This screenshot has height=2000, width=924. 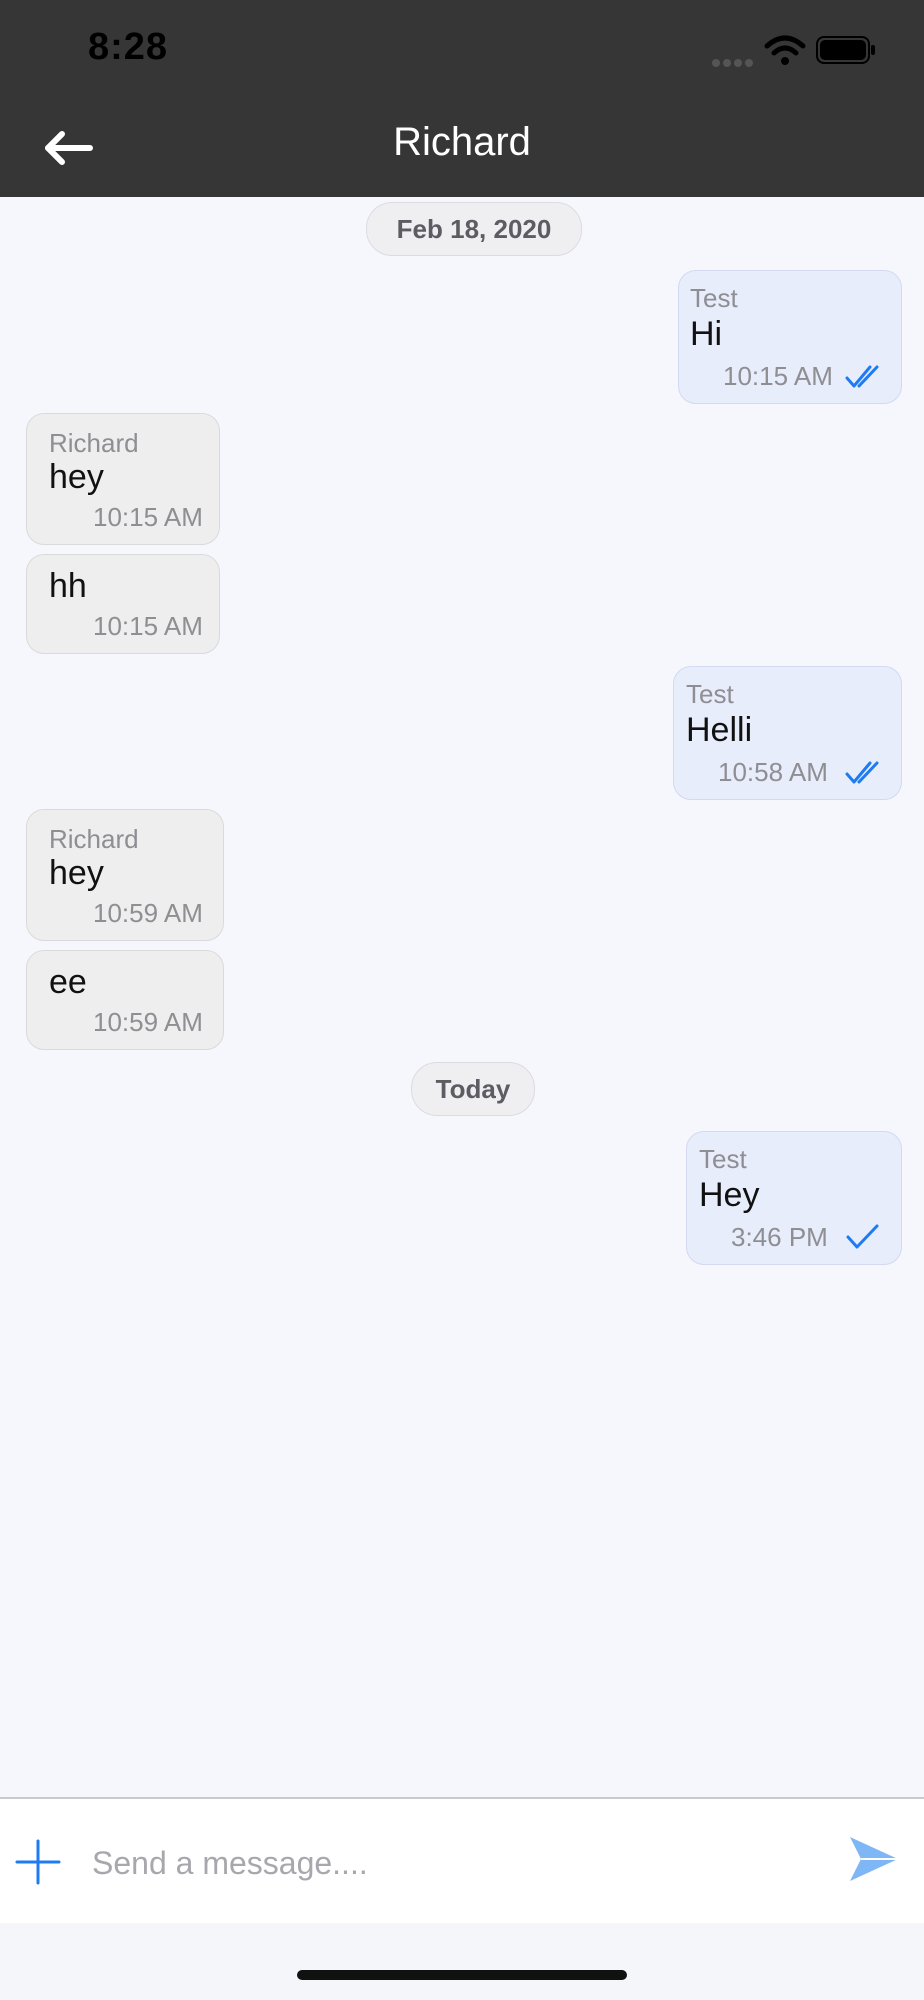 I want to click on status-time: 8:28, so click(x=128, y=47).